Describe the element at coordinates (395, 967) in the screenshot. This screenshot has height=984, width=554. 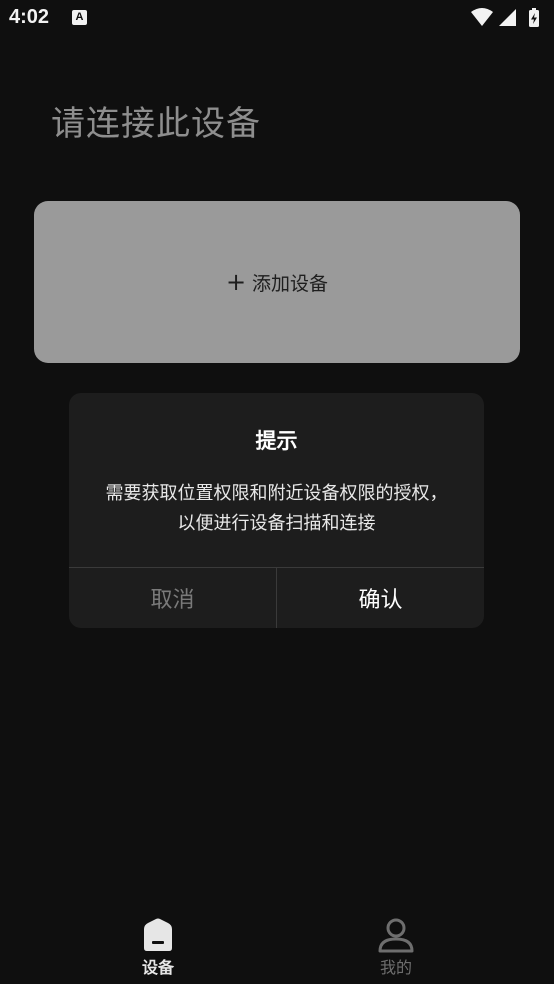
I see `tab-mine-label: 我的` at that location.